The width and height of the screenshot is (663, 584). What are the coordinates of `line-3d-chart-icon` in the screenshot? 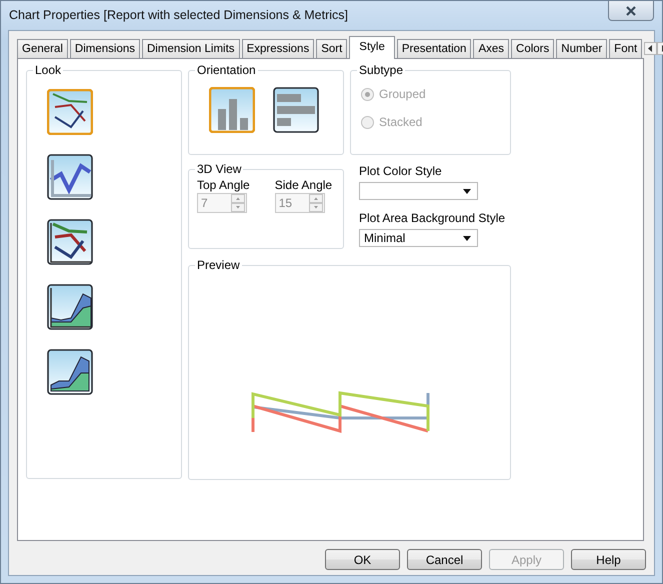 It's located at (70, 177).